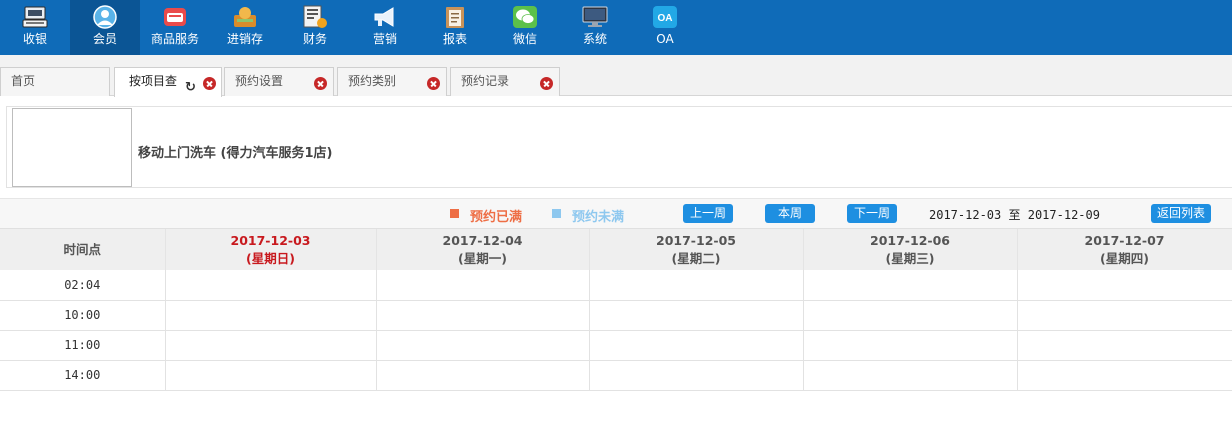 The image size is (1232, 431). Describe the element at coordinates (790, 213) in the screenshot. I see `this-week-button: 本周` at that location.